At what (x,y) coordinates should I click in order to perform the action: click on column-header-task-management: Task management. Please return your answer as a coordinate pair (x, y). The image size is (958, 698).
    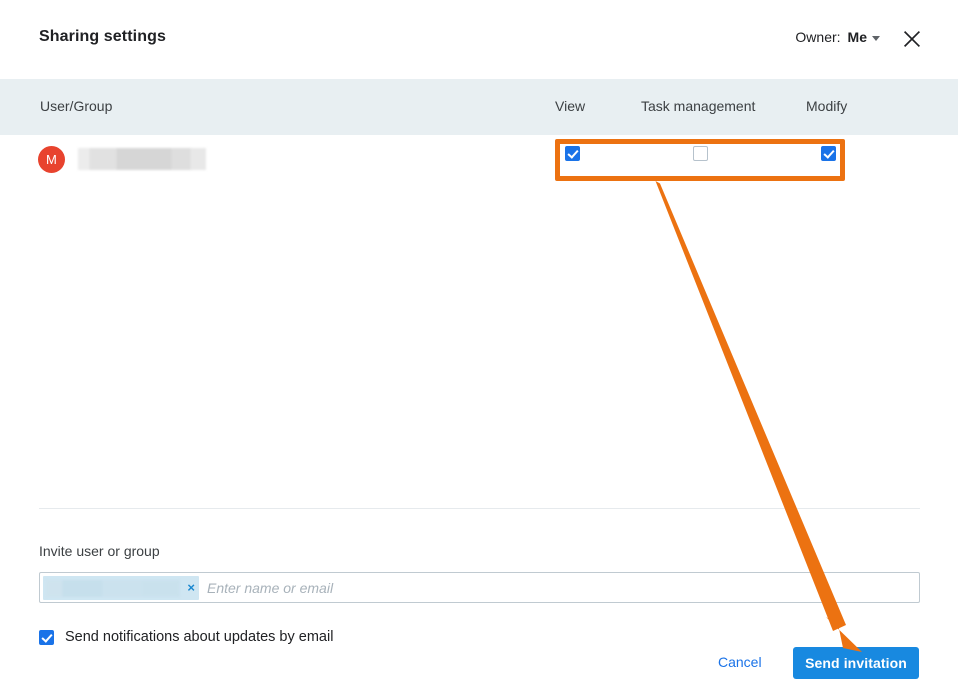
    Looking at the image, I should click on (698, 106).